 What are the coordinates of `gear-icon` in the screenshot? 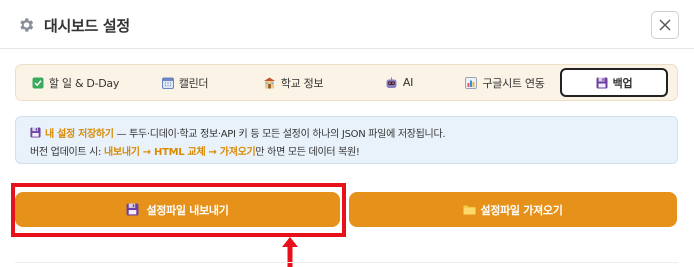 It's located at (26, 25).